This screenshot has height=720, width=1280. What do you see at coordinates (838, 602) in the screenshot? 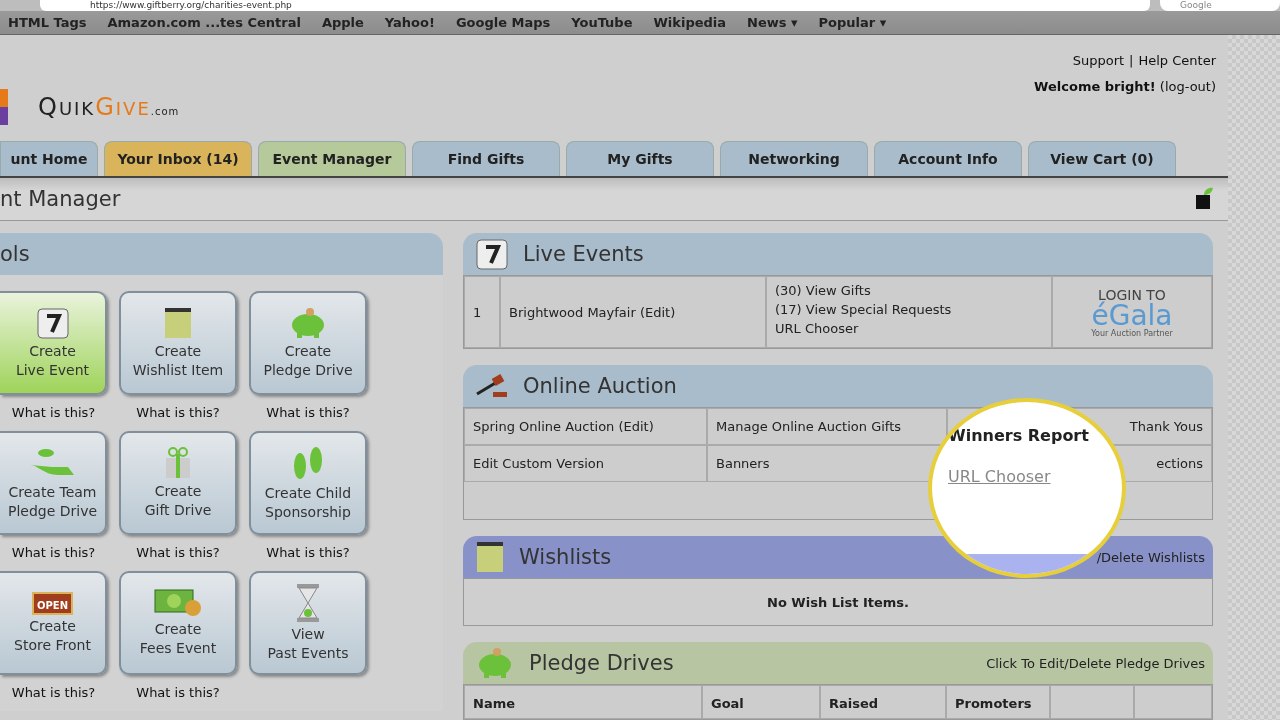
I see `empty-message: No Wish List Items.` at bounding box center [838, 602].